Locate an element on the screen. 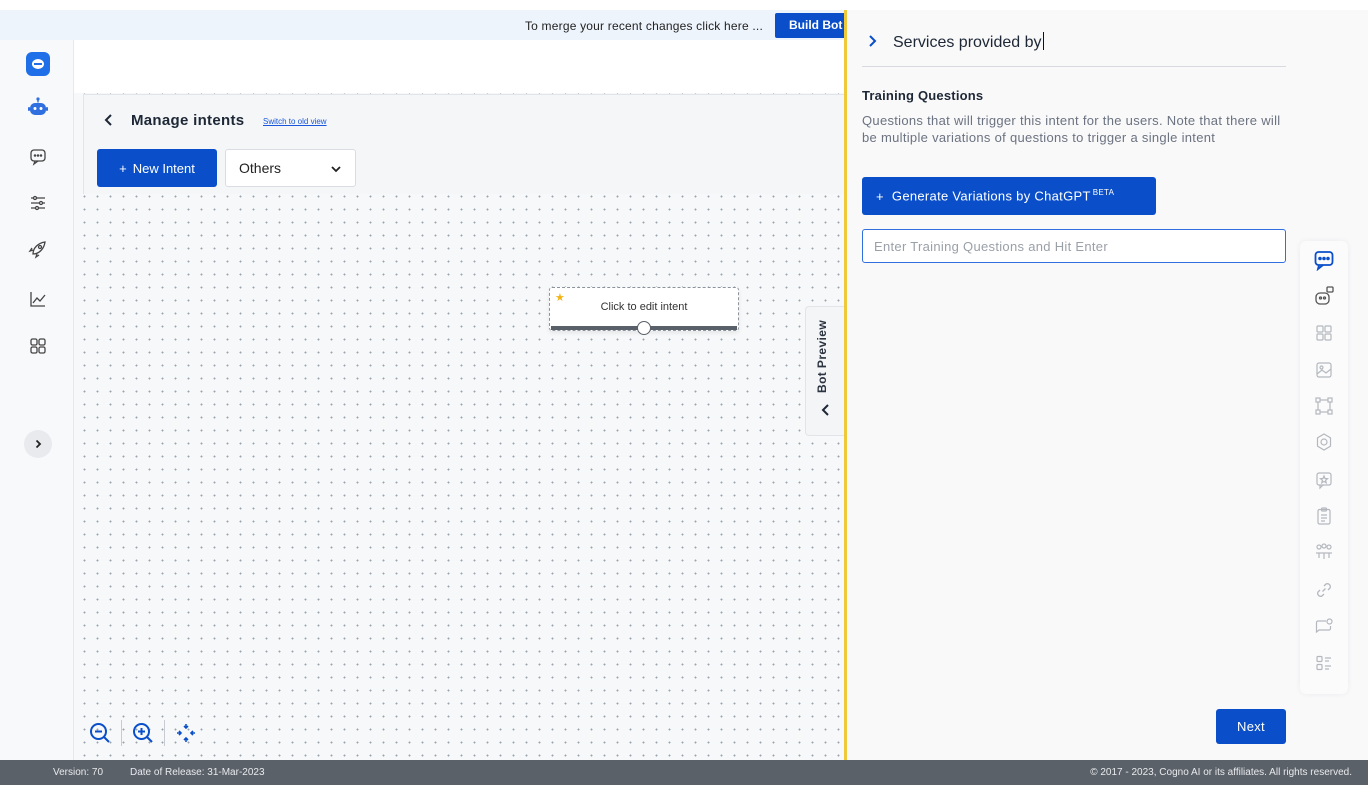 This screenshot has height=785, width=1368. bot-preview-label: Bot Preview is located at coordinates (822, 356).